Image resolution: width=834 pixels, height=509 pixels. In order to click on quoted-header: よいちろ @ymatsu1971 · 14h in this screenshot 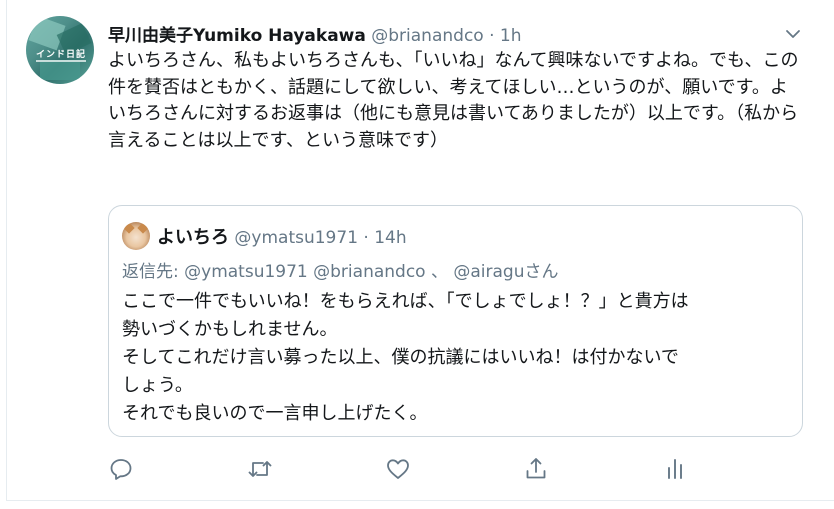, I will do `click(282, 236)`.